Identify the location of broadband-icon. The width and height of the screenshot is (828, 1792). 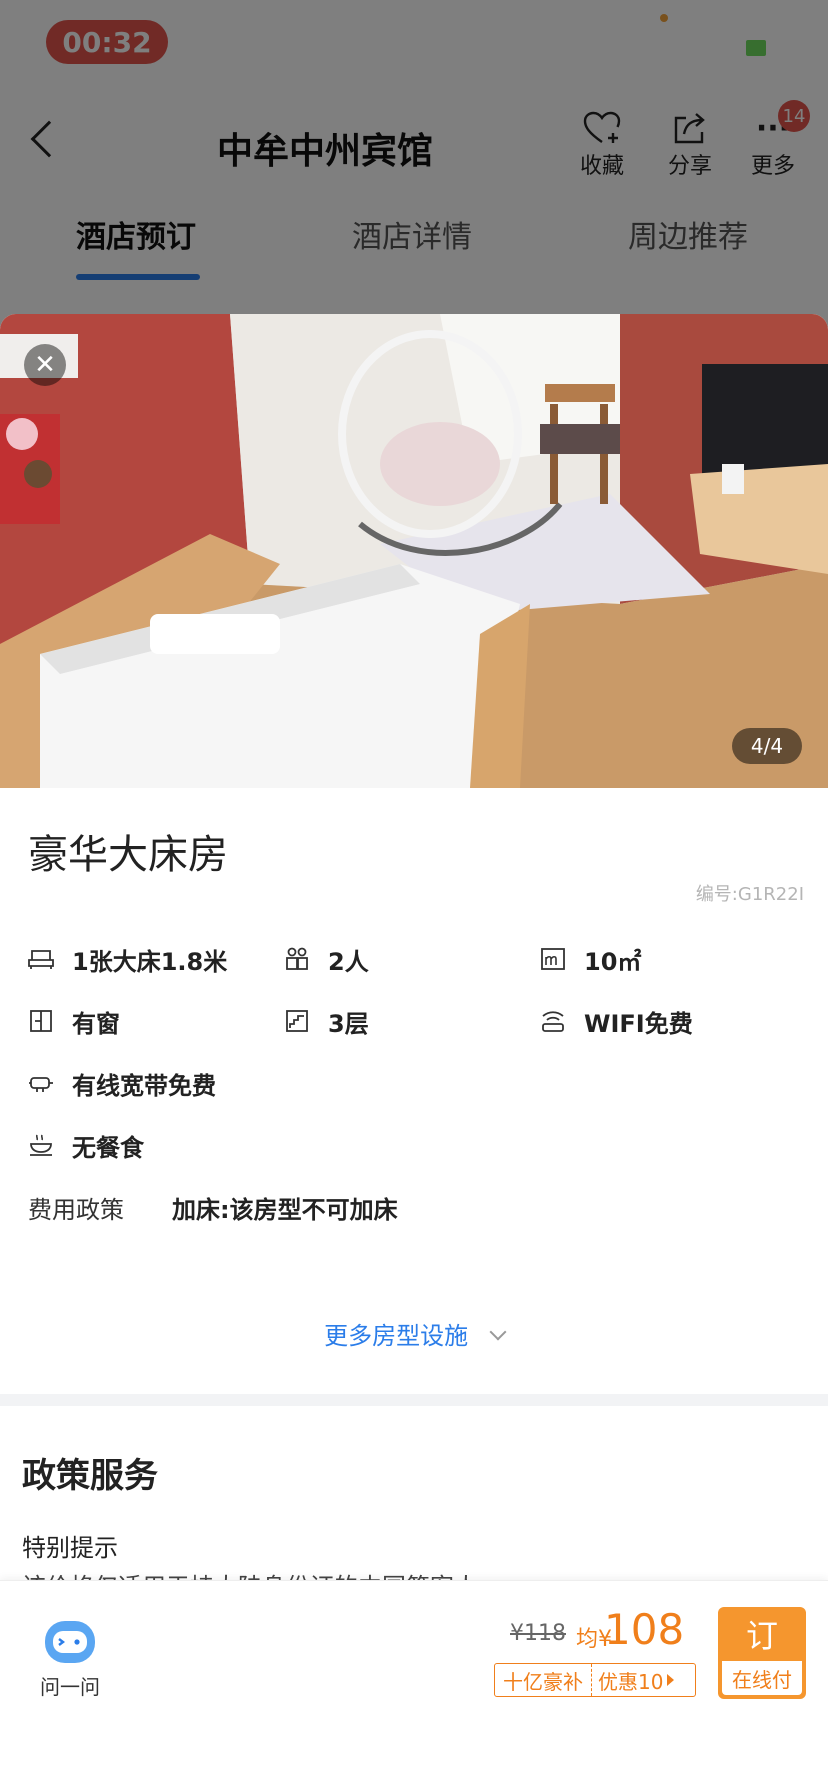
(41, 1083).